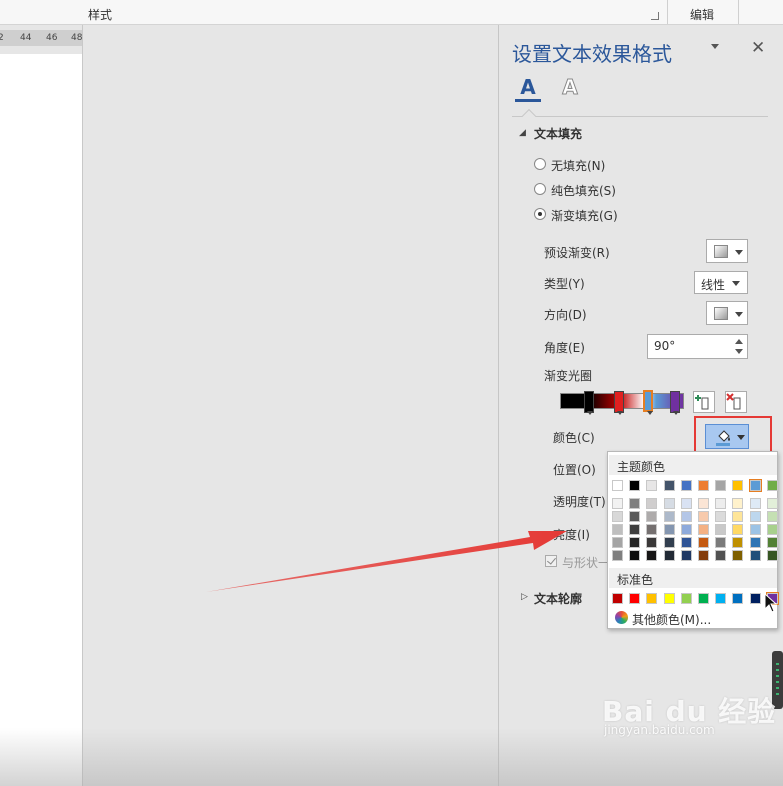  I want to click on type-select: 线性, so click(721, 282).